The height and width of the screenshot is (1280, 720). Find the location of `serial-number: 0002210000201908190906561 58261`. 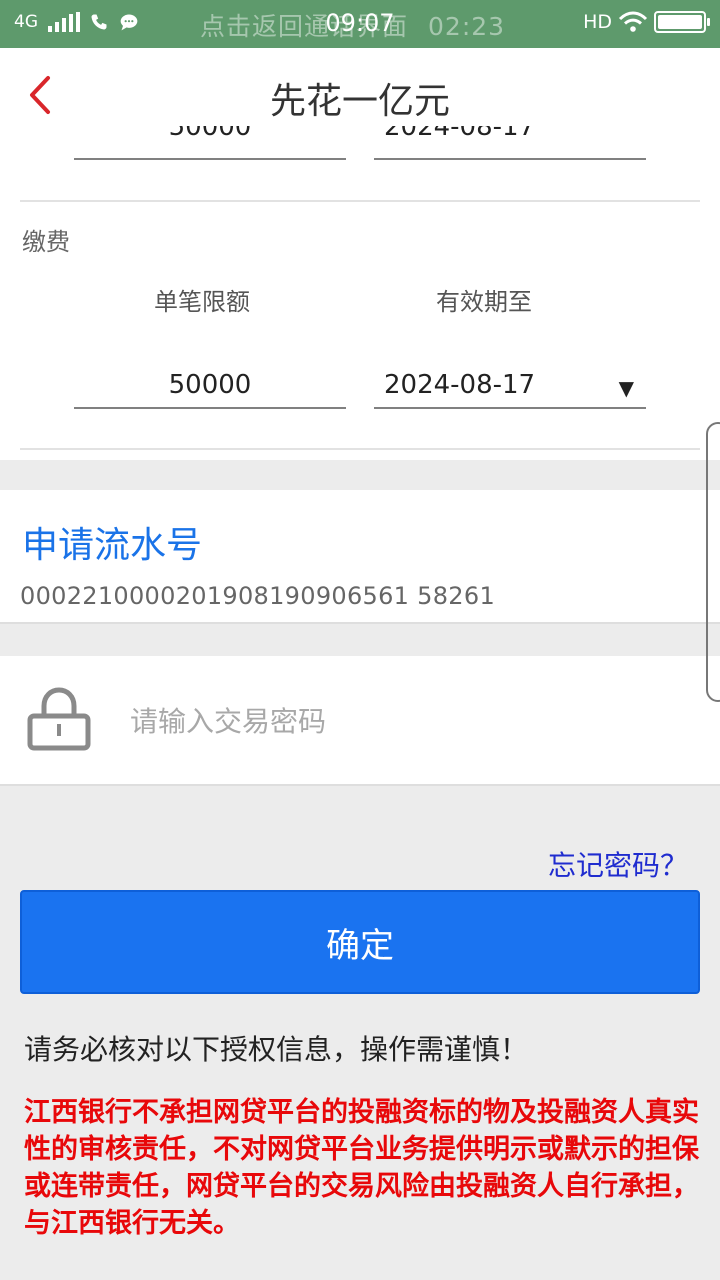

serial-number: 0002210000201908190906561 58261 is located at coordinates (258, 596).